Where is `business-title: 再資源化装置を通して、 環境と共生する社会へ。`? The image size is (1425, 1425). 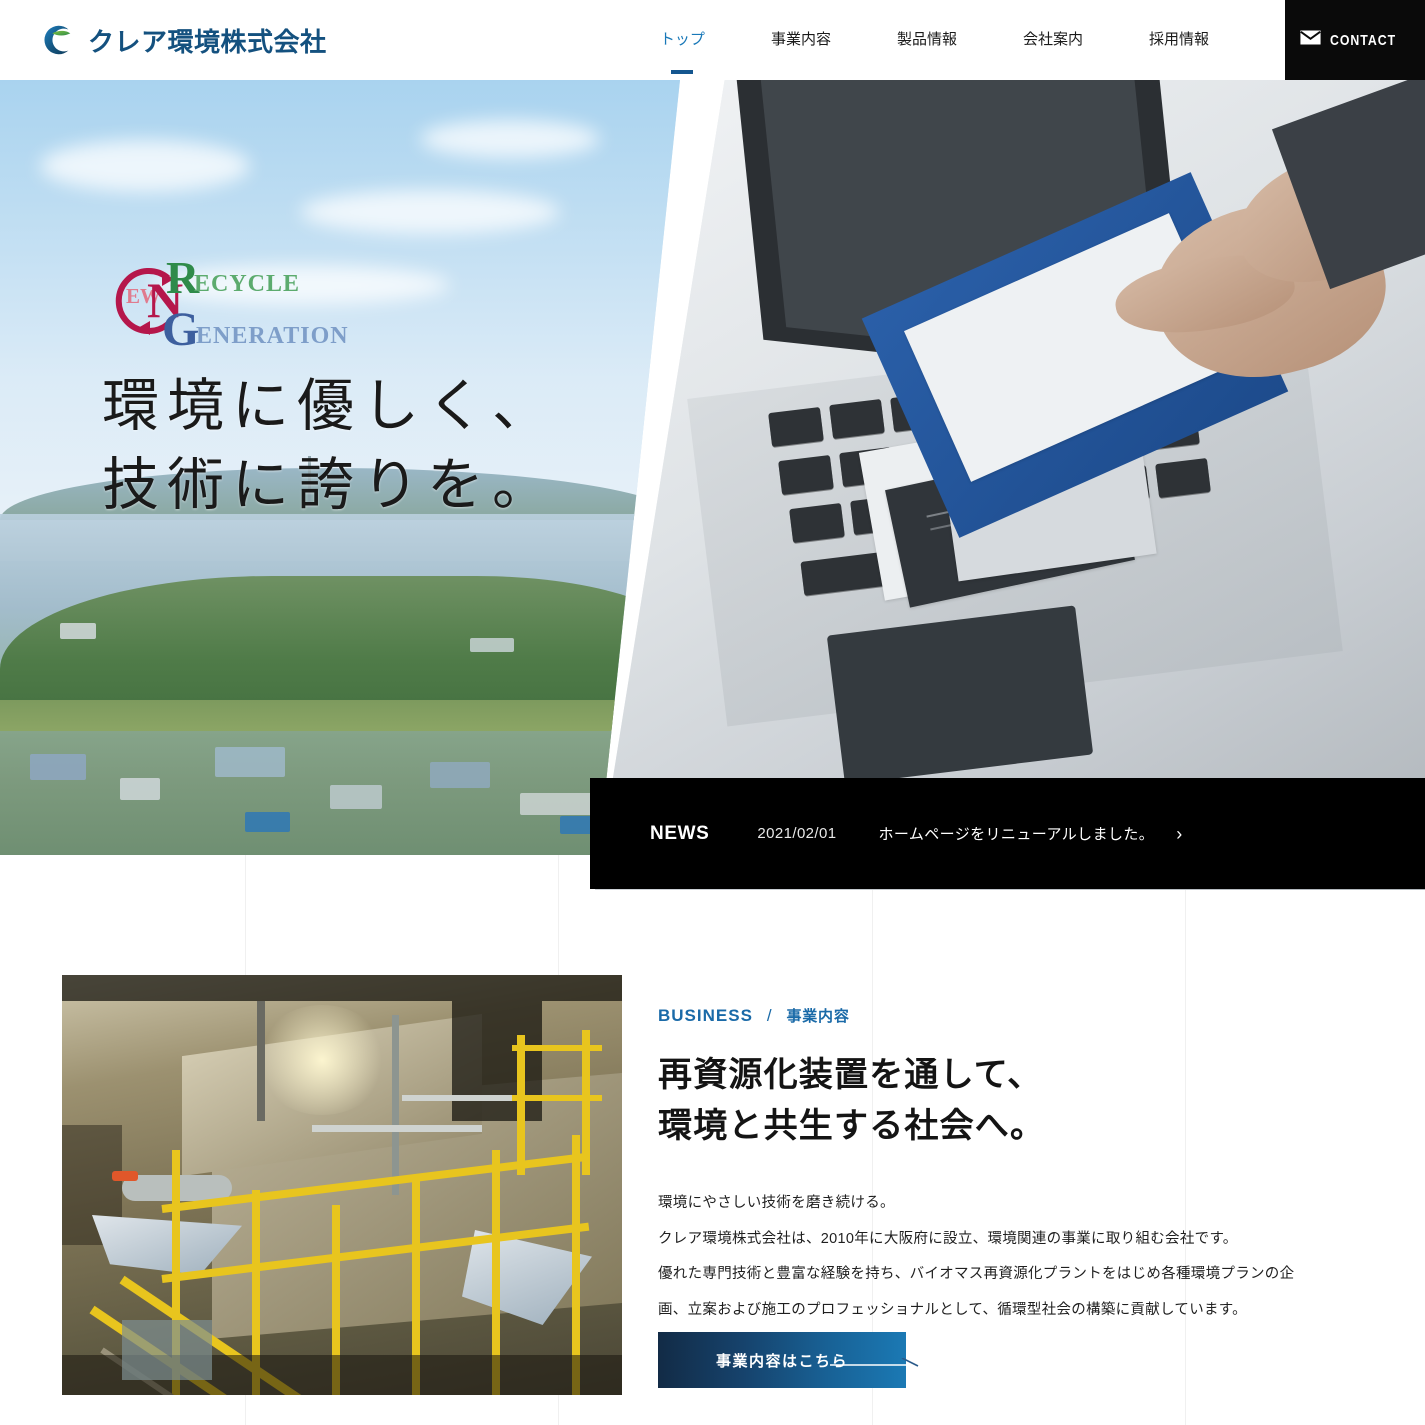 business-title: 再資源化装置を通して、 環境と共生する社会へ。 is located at coordinates (852, 1100).